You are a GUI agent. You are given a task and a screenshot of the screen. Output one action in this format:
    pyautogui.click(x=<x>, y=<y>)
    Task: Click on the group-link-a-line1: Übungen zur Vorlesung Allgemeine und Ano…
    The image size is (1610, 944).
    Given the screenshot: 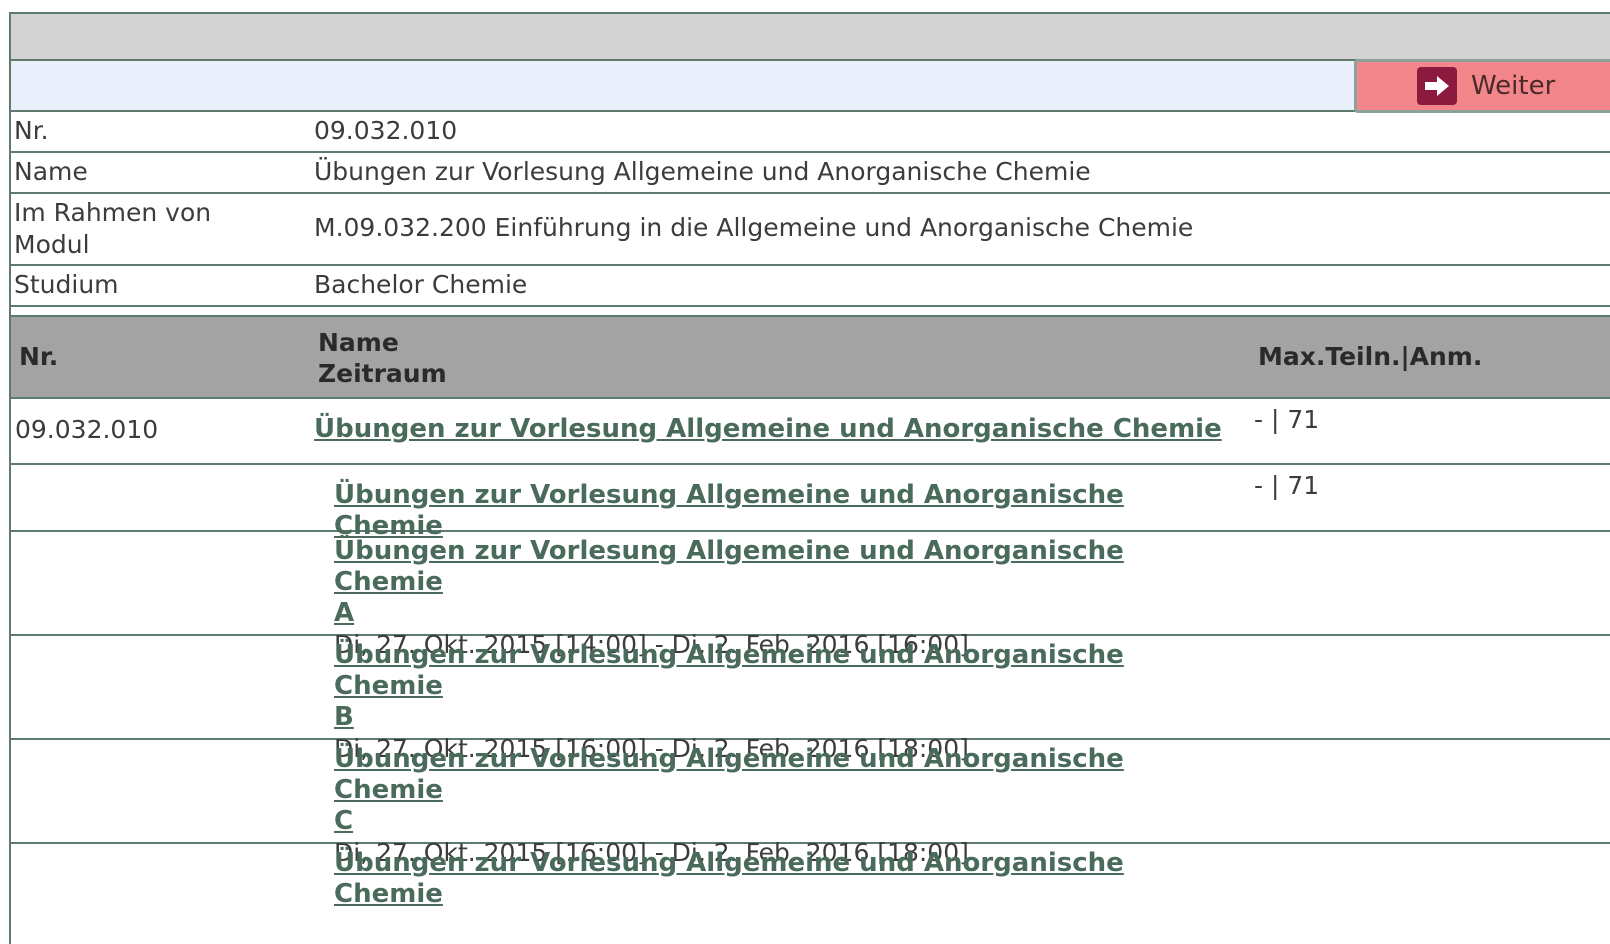 What is the action you would take?
    pyautogui.click(x=729, y=566)
    